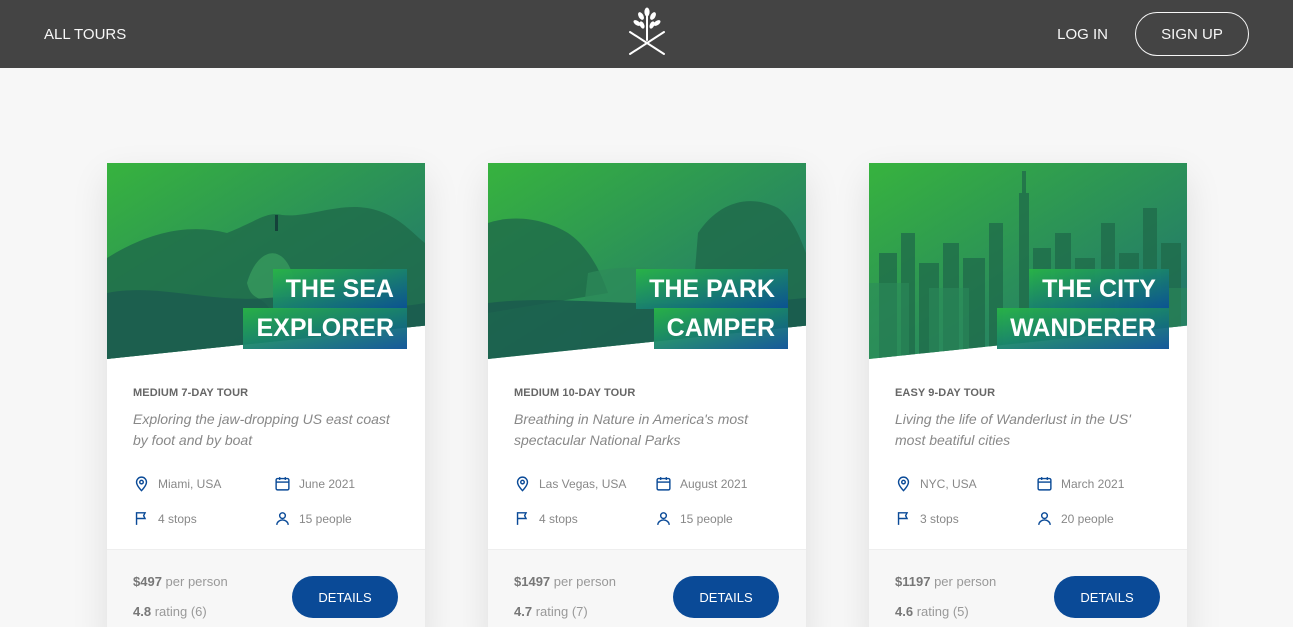  I want to click on fact-location: NYC, USA, so click(965, 483).